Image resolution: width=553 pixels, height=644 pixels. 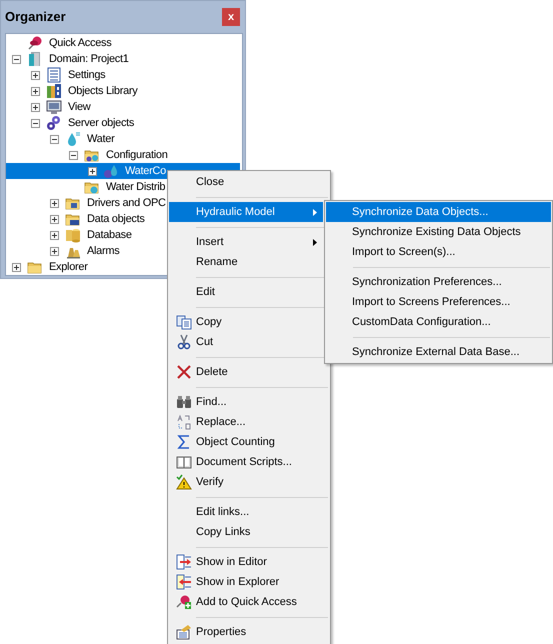 I want to click on pin-icon, so click(x=35, y=43).